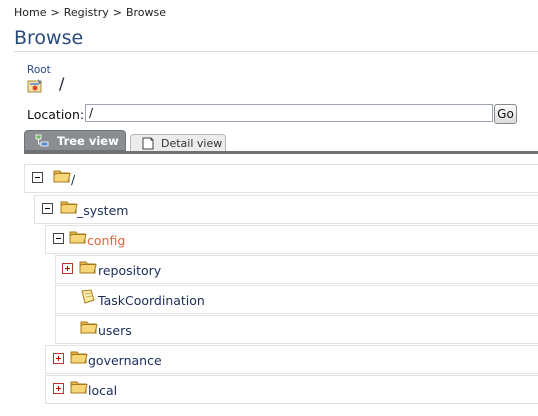 The height and width of the screenshot is (416, 538). Describe the element at coordinates (289, 113) in the screenshot. I see `location-input` at that location.